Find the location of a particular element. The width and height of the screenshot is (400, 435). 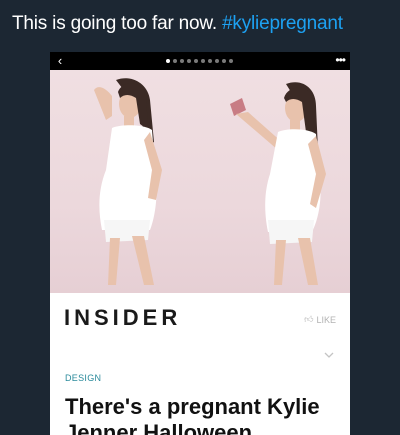

more-options-icon: ••• is located at coordinates (340, 60).